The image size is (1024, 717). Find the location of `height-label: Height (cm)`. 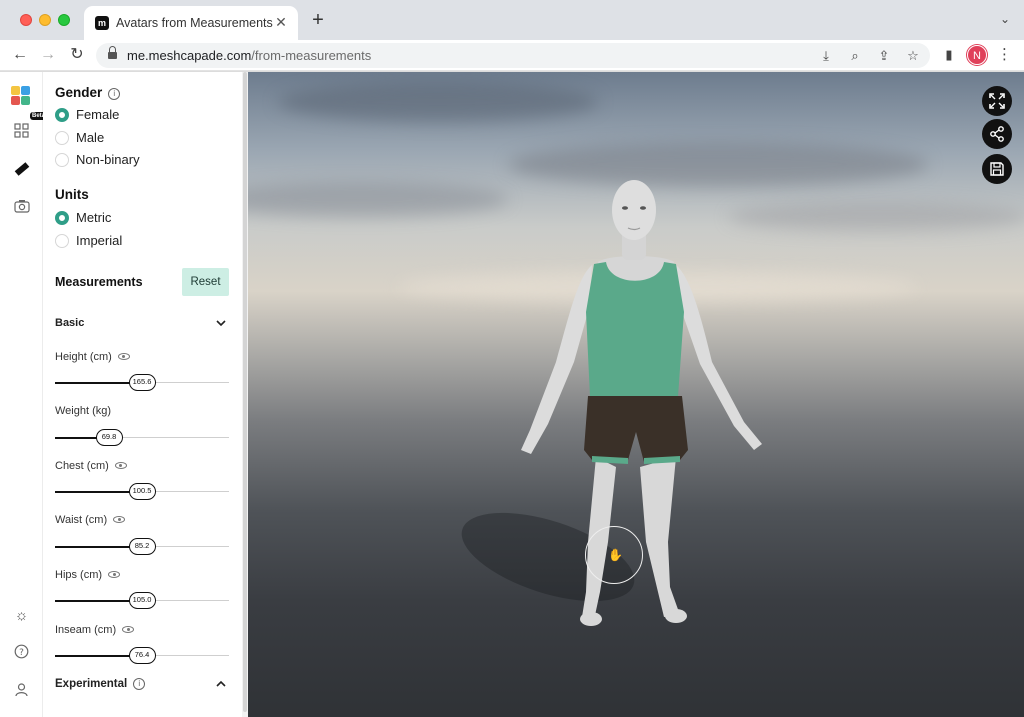

height-label: Height (cm) is located at coordinates (92, 357).